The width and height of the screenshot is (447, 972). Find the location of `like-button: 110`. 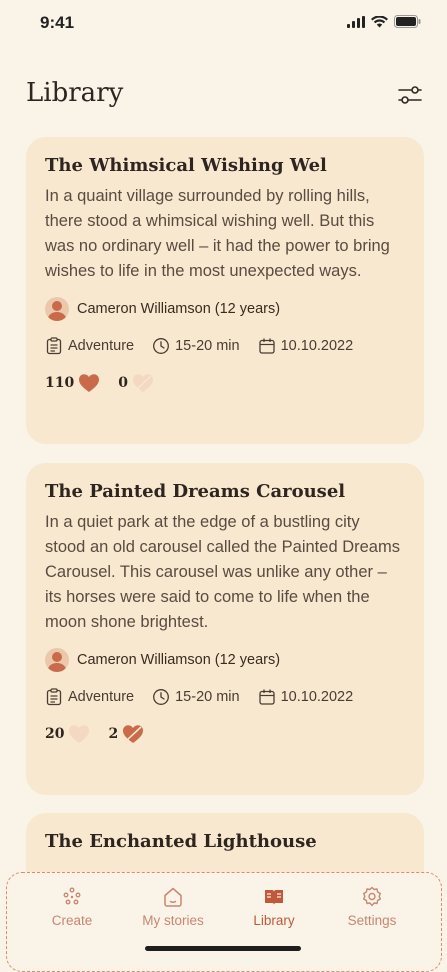

like-button: 110 is located at coordinates (72, 383).